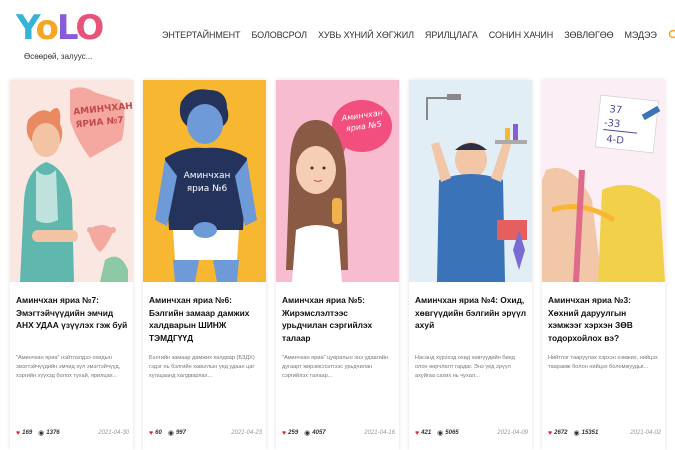 The image size is (675, 450). Describe the element at coordinates (71, 181) in the screenshot. I see `article-thumbnail: АМИНЧХАН ЯРИА №7` at that location.